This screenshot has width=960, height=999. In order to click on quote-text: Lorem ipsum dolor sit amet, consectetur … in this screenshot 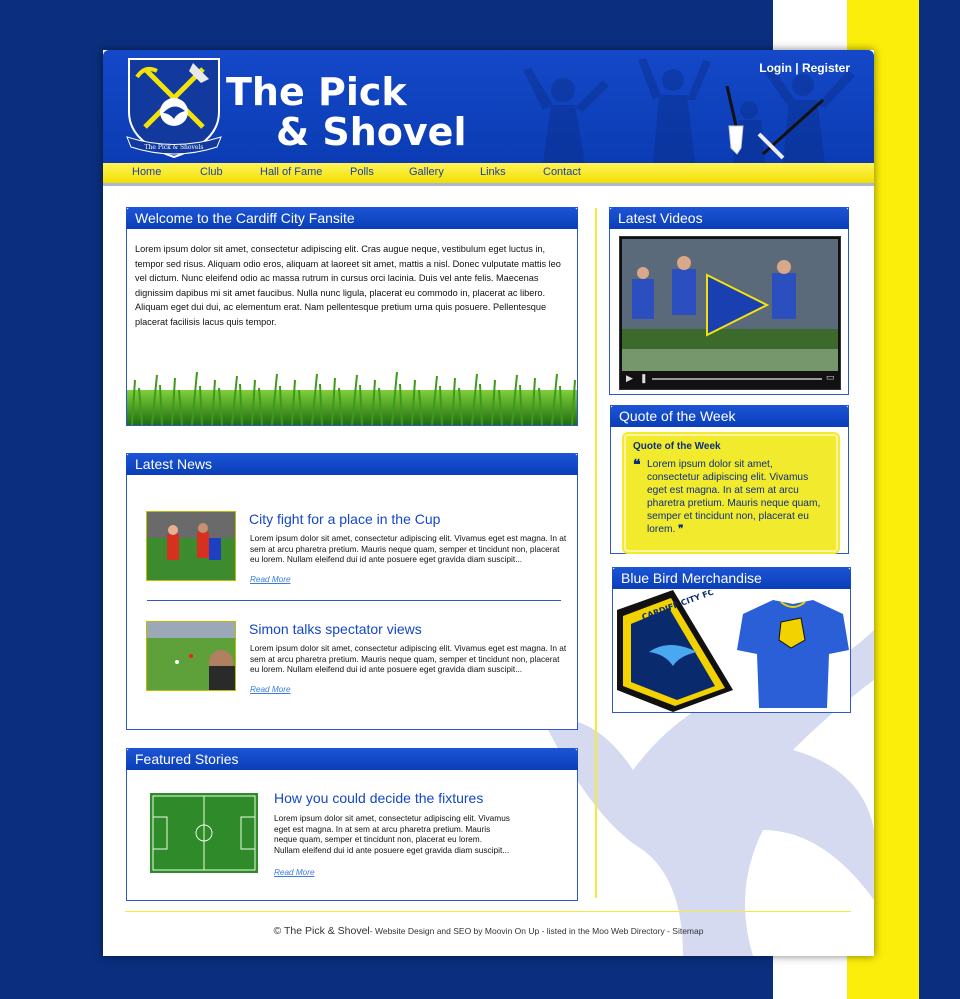, I will do `click(737, 497)`.